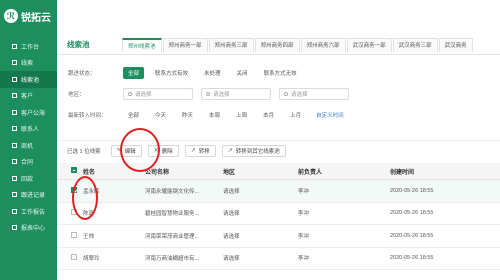 This screenshot has height=280, width=500. What do you see at coordinates (369, 44) in the screenshot?
I see `tab-pool: 武汉商务一部` at bounding box center [369, 44].